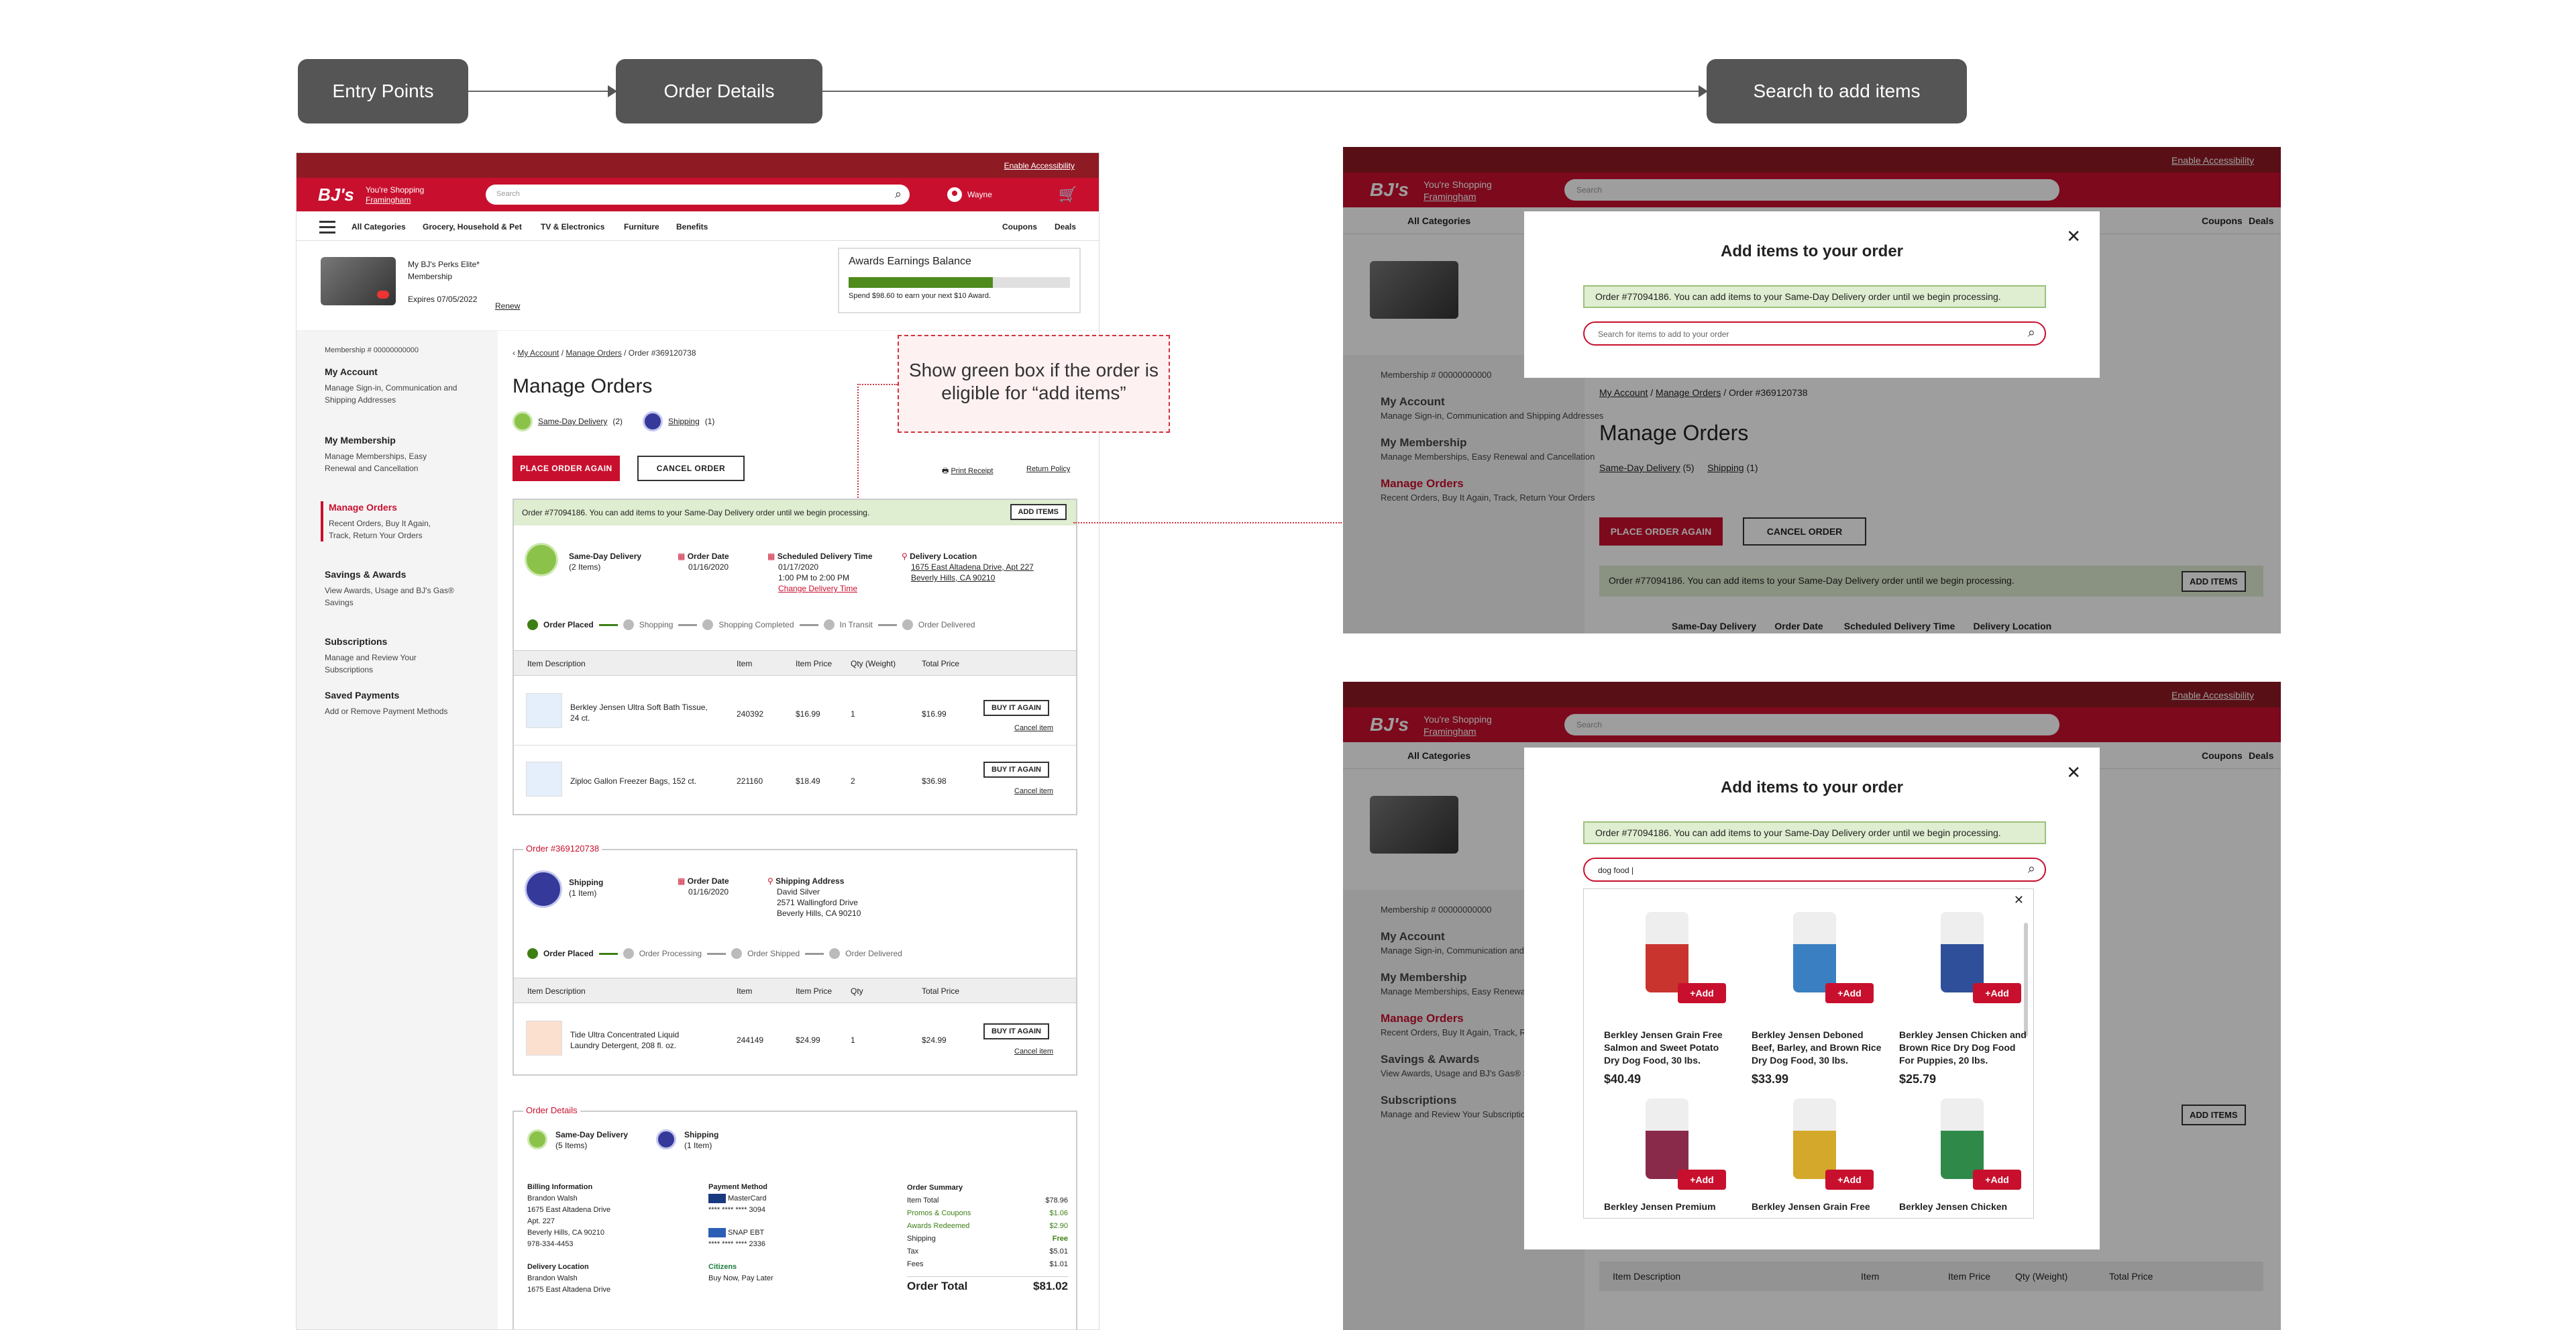 Image resolution: width=2576 pixels, height=1330 pixels. What do you see at coordinates (572, 227) in the screenshot?
I see `nav-electronics: TV & Electronics` at bounding box center [572, 227].